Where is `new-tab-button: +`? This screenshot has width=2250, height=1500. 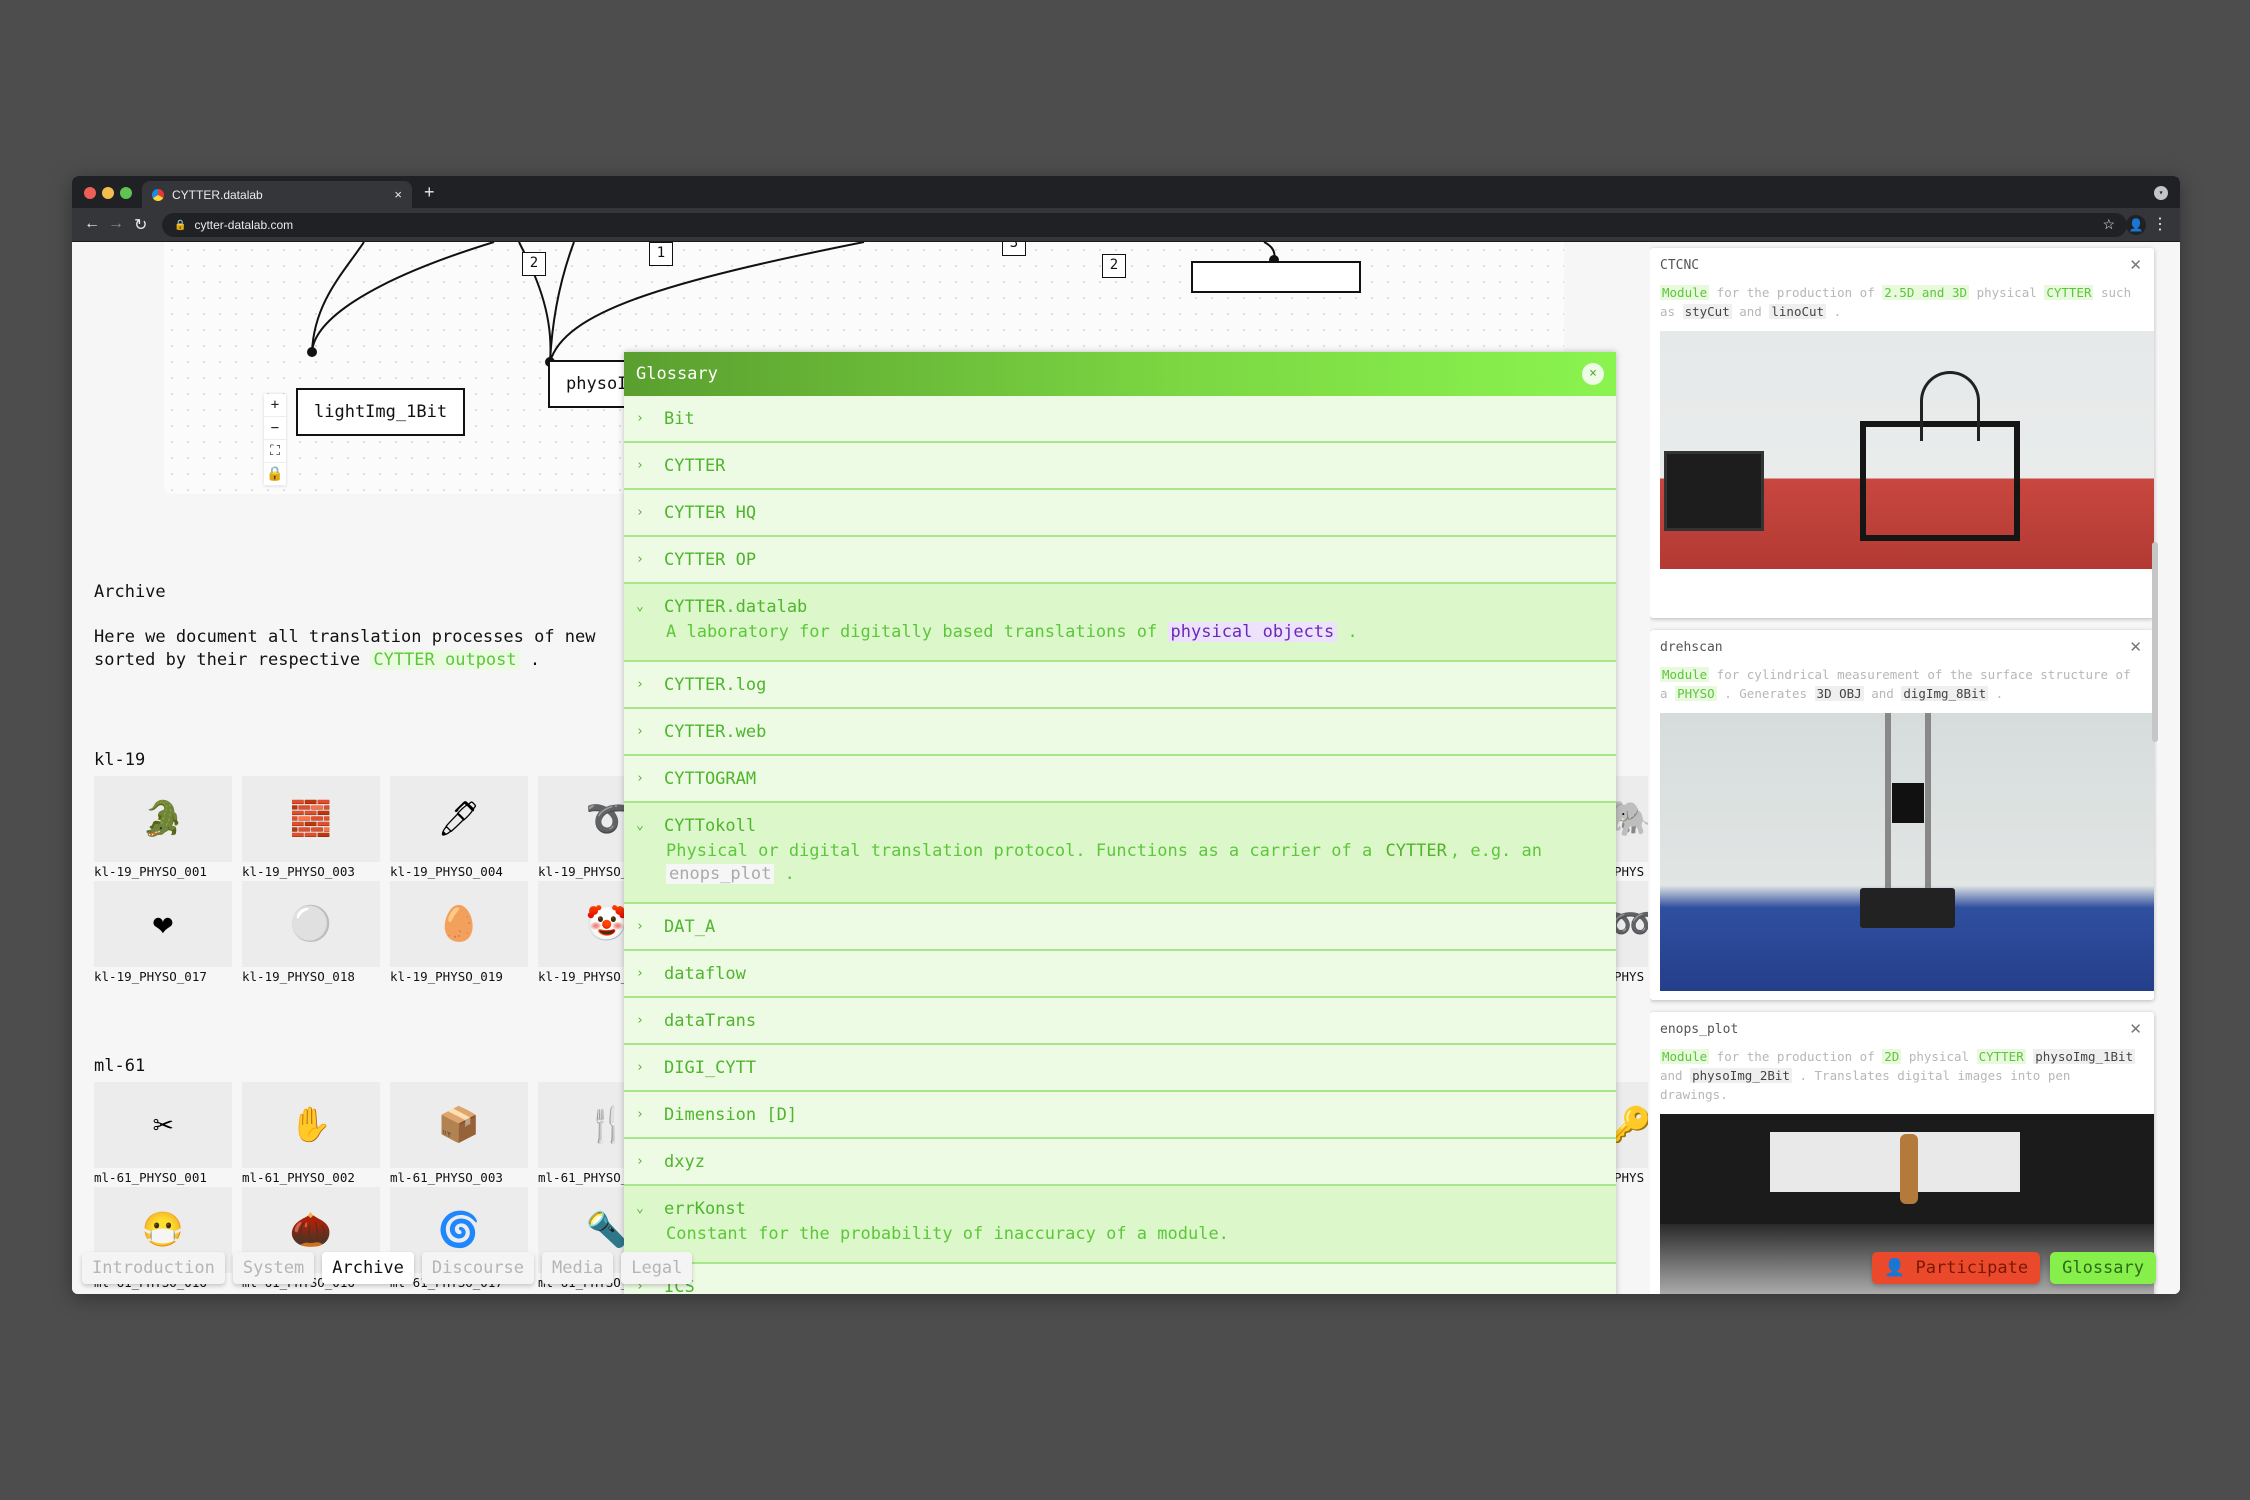 new-tab-button: + is located at coordinates (429, 192).